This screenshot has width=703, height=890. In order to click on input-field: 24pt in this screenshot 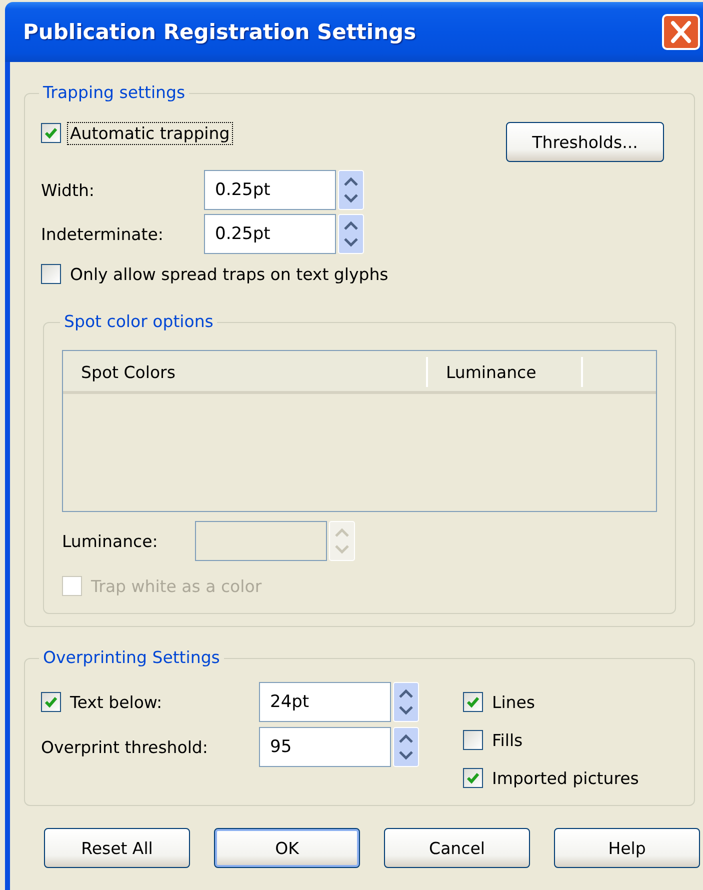, I will do `click(325, 702)`.